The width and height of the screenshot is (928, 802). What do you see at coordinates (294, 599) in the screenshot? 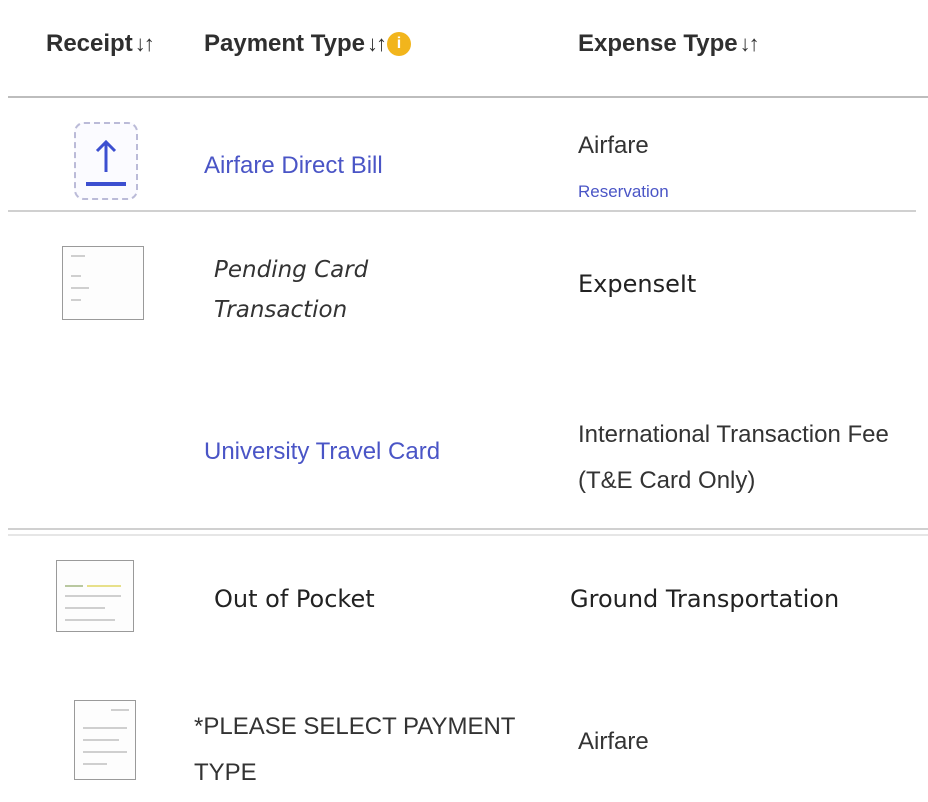
I see `payment-type: Out of Pocket` at bounding box center [294, 599].